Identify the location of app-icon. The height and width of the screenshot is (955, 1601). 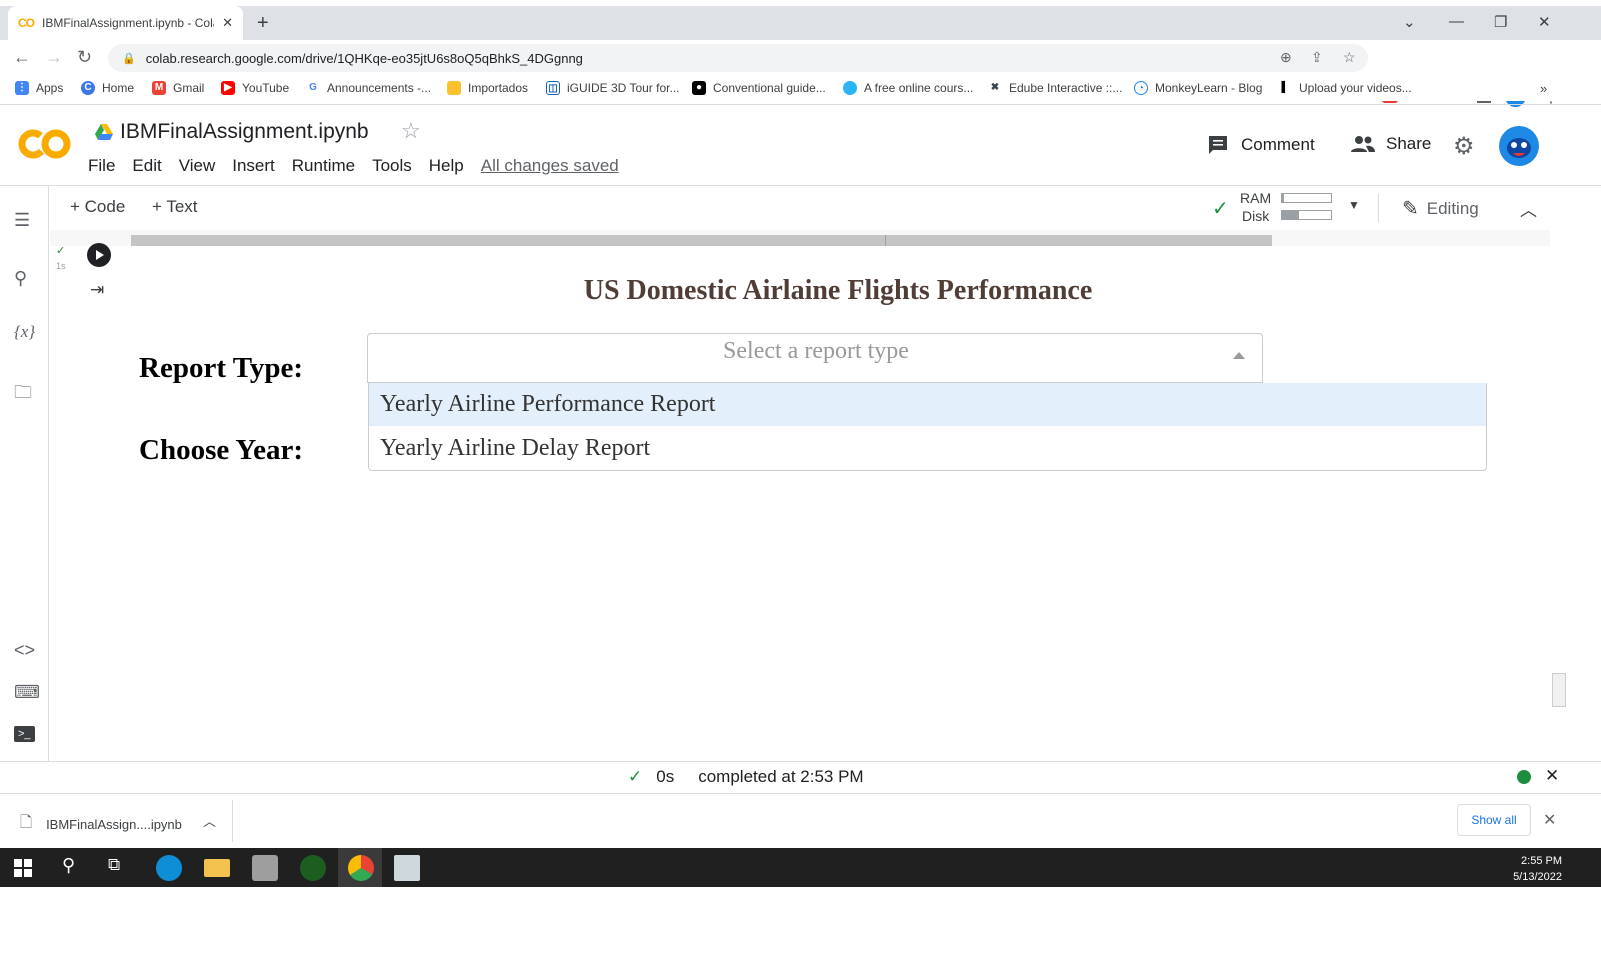
(265, 868).